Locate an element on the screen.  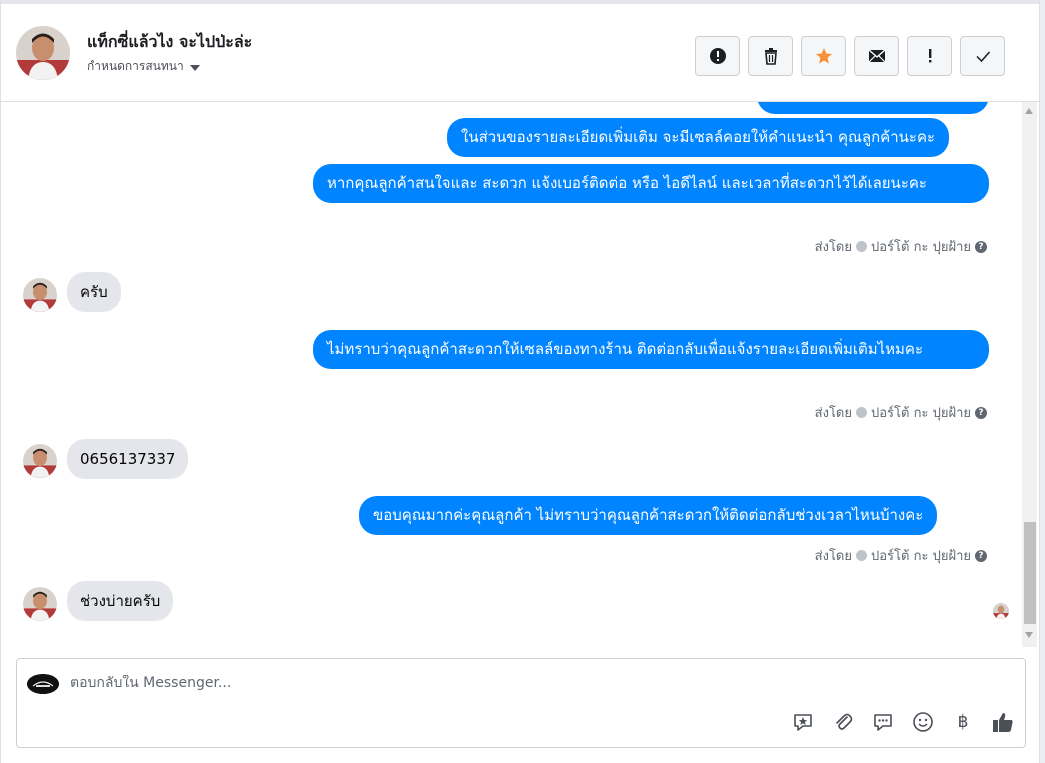
star-icon is located at coordinates (823, 56).